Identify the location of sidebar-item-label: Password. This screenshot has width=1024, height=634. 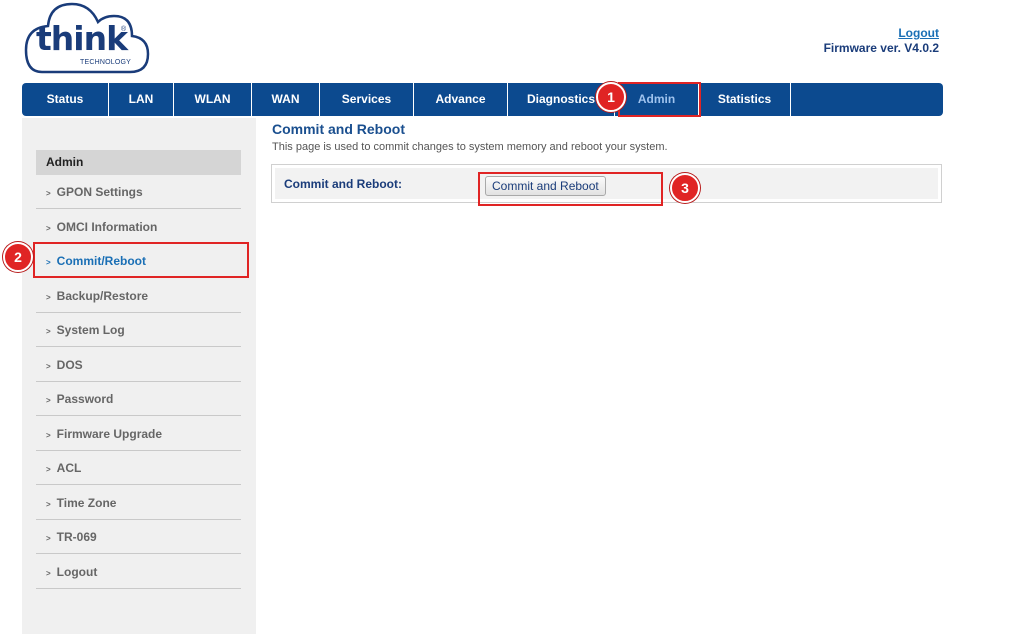
(85, 399).